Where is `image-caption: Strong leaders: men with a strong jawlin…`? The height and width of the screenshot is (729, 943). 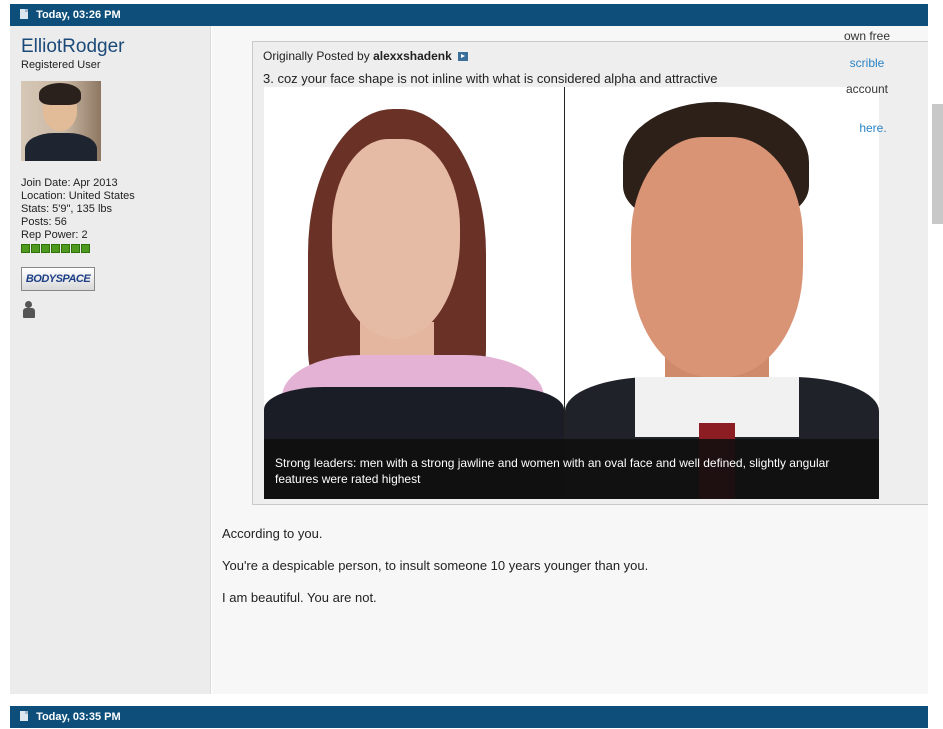 image-caption: Strong leaders: men with a strong jawlin… is located at coordinates (571, 469).